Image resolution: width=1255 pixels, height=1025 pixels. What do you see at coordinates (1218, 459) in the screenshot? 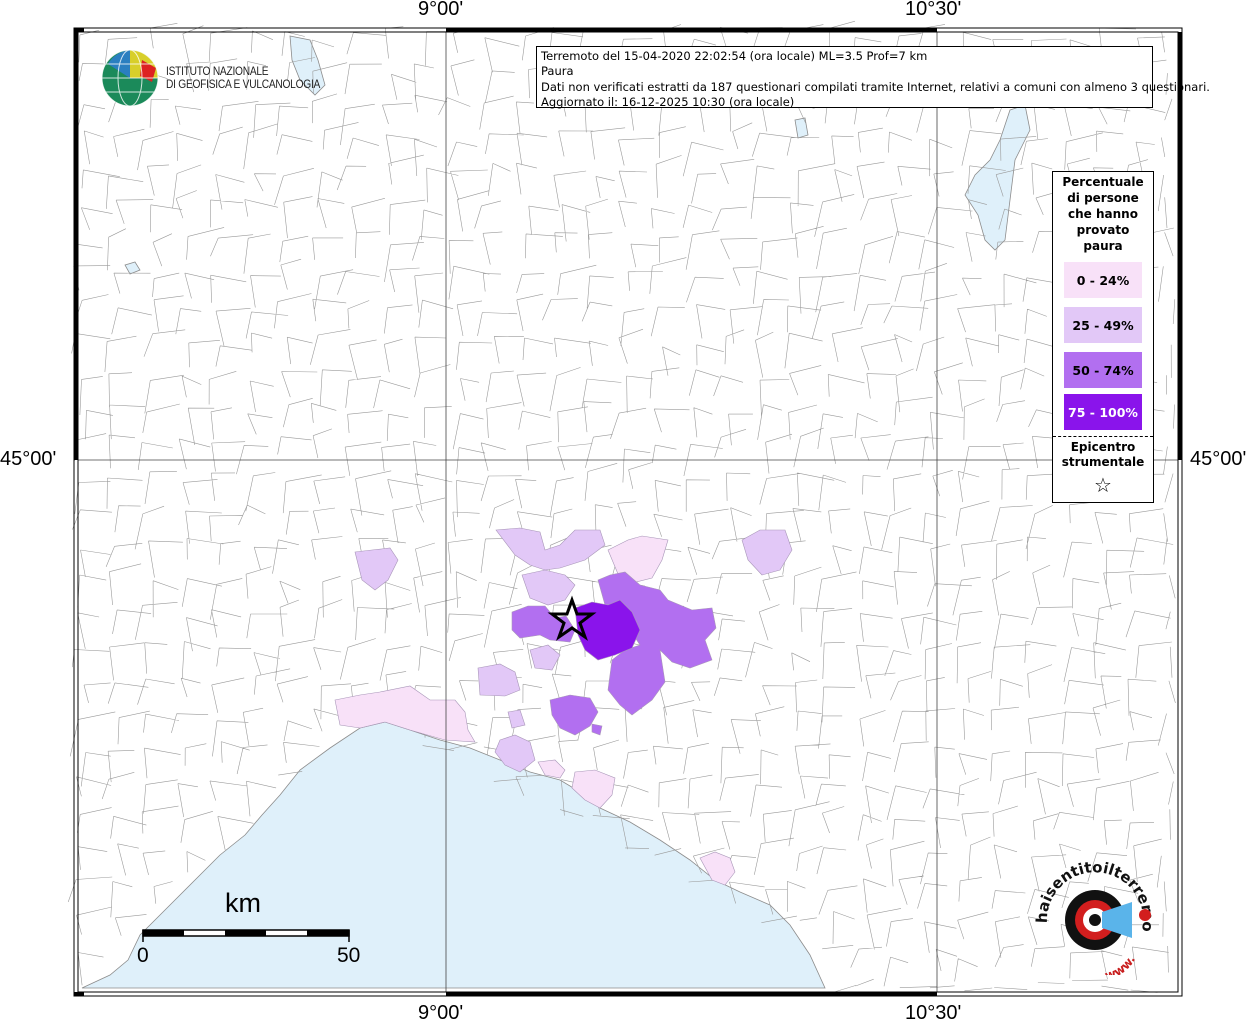
I see `right-axis-label: 45°00'` at bounding box center [1218, 459].